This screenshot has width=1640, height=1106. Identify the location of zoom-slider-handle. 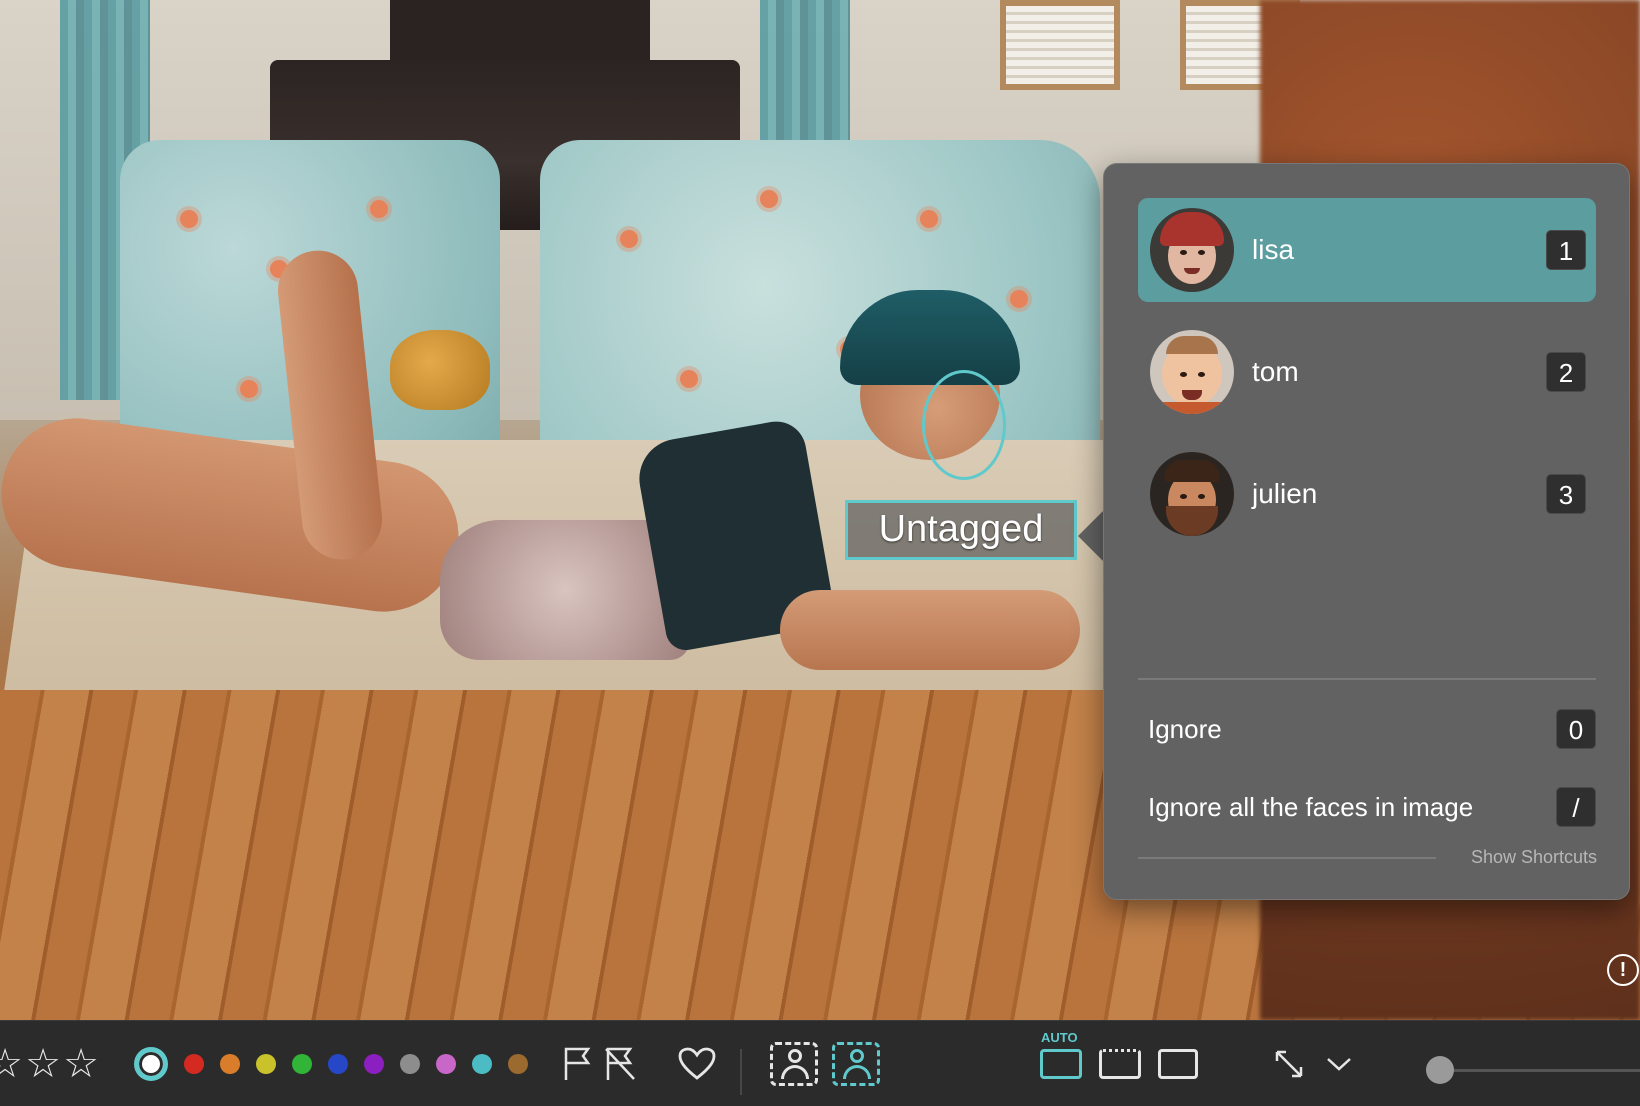
(1440, 1070).